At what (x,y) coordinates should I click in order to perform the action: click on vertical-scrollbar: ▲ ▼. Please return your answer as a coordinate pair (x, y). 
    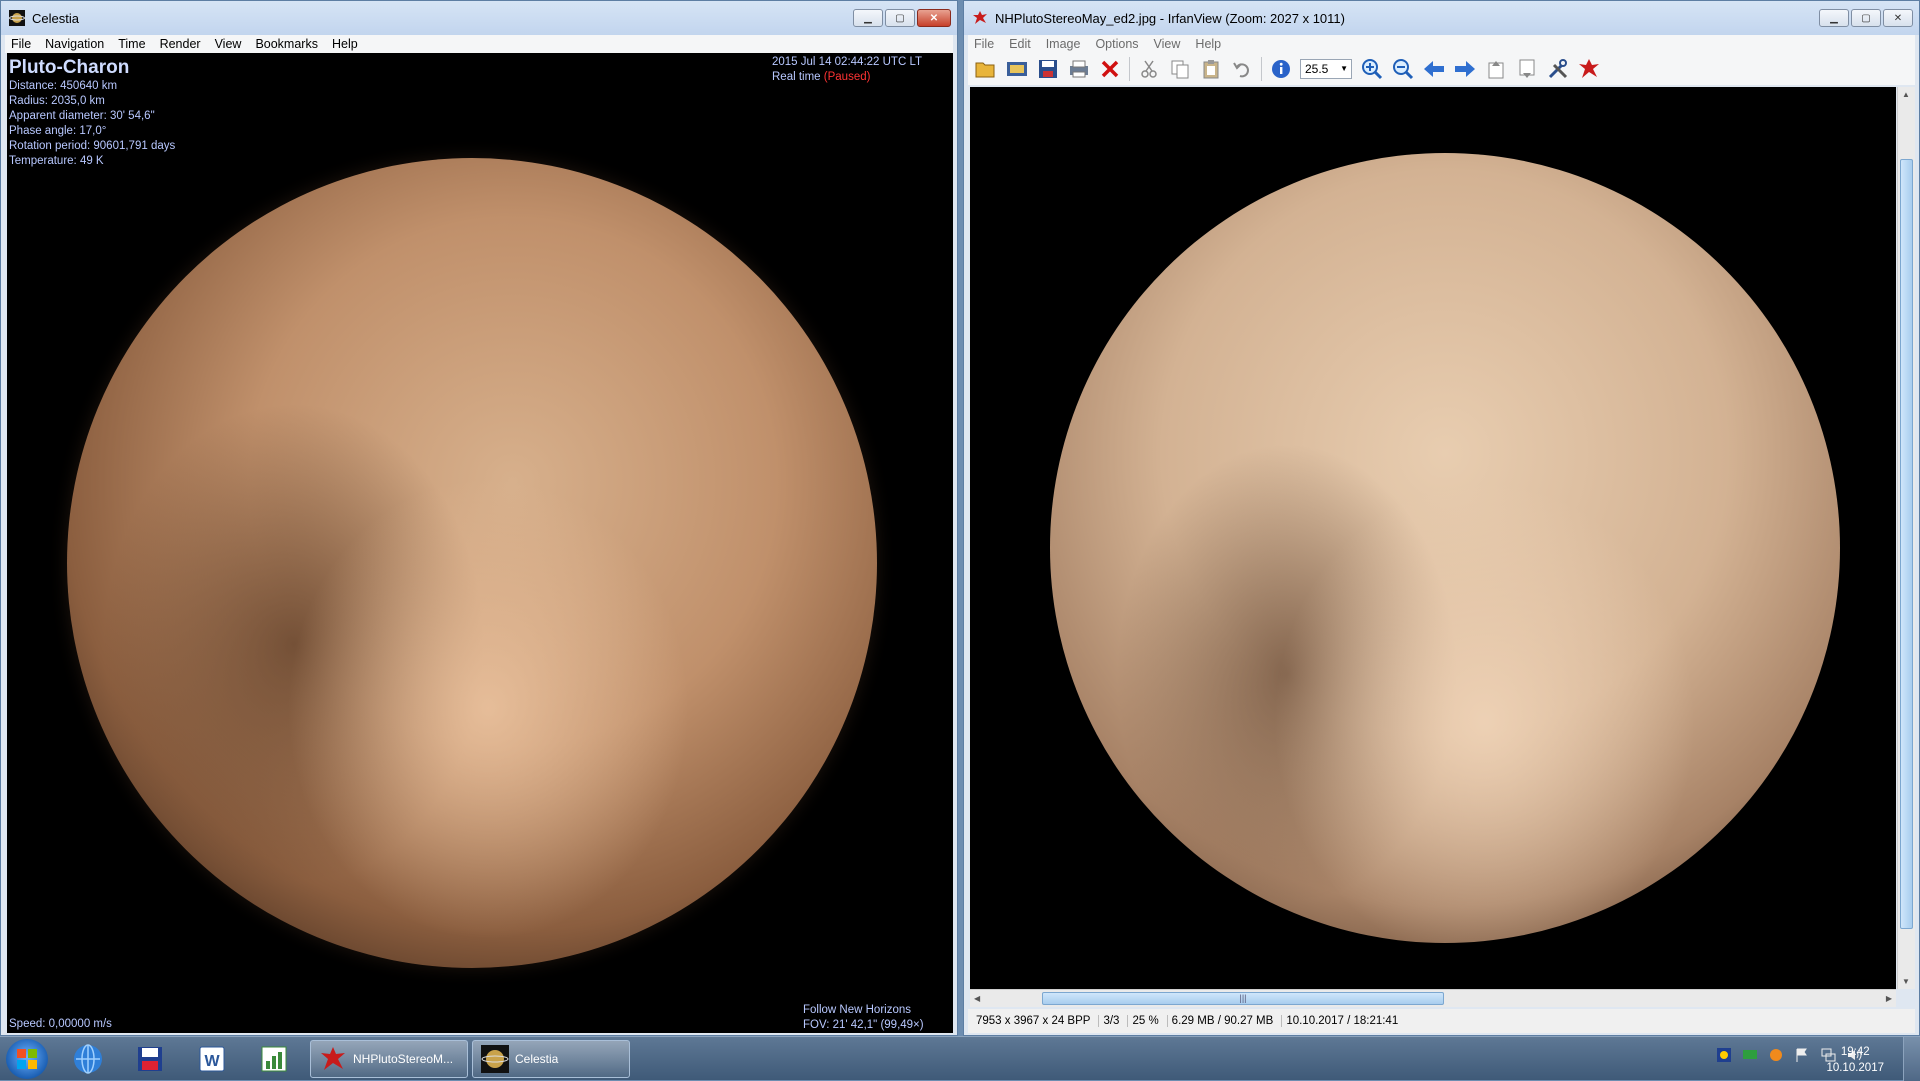
    Looking at the image, I should click on (1906, 538).